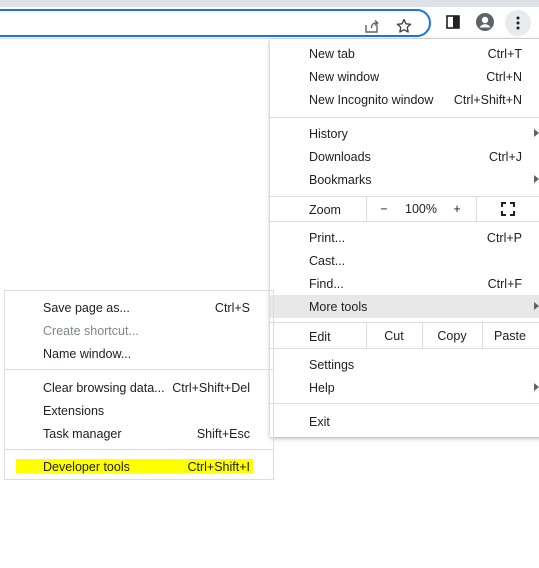 The height and width of the screenshot is (568, 539). Describe the element at coordinates (328, 133) in the screenshot. I see `menu-item-label: History` at that location.